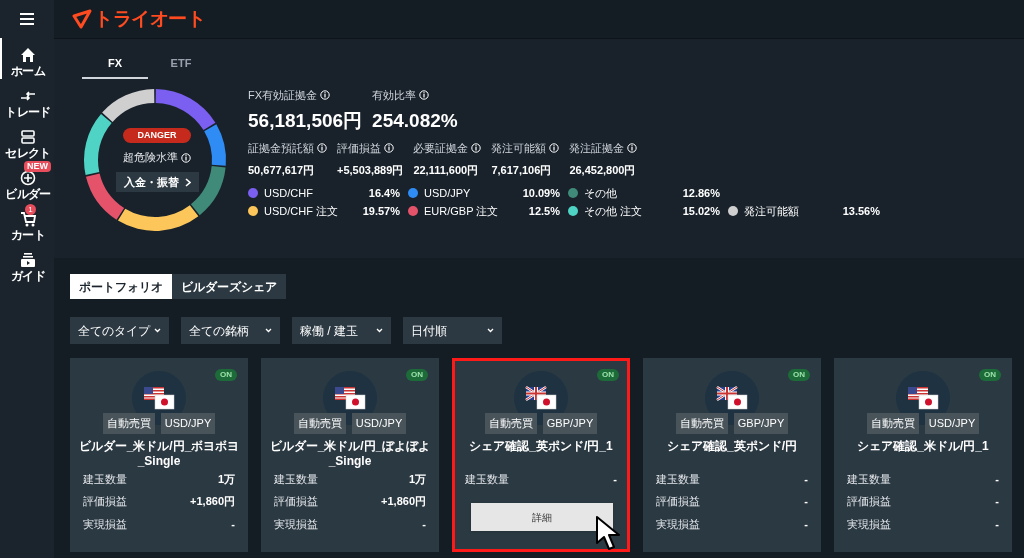  I want to click on logo-text: トライオート, so click(150, 18).